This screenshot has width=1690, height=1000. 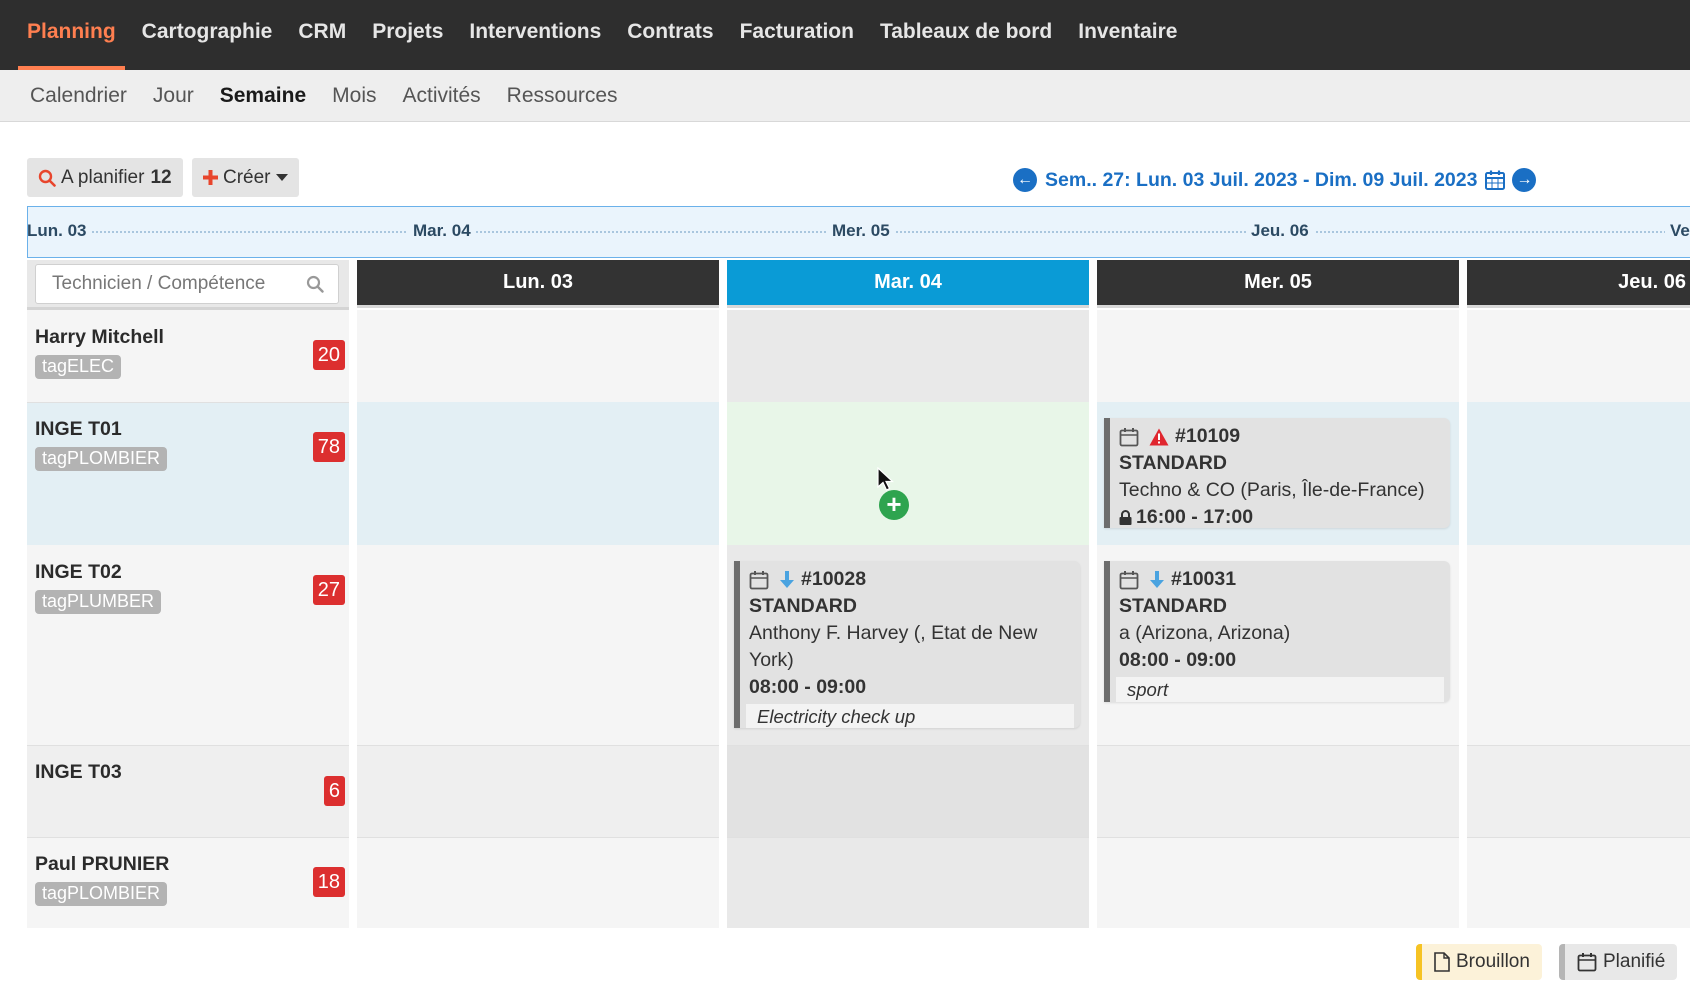 I want to click on intervention-time-row: 08:00 - 09:00, so click(x=909, y=687).